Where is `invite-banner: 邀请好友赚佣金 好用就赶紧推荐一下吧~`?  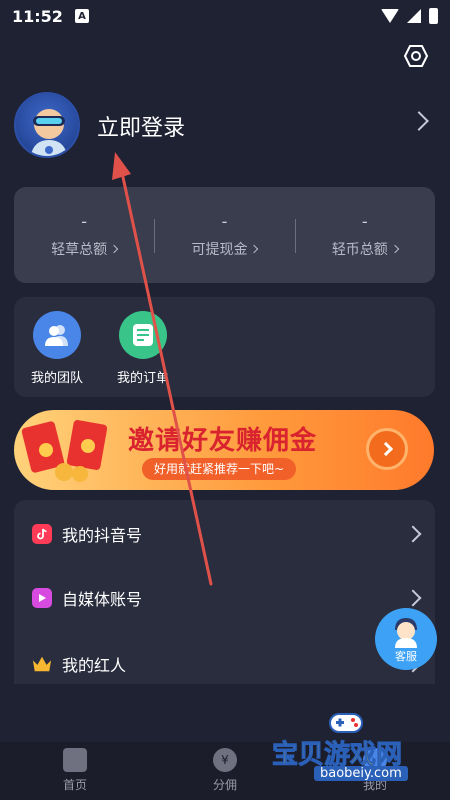 invite-banner: 邀请好友赚佣金 好用就赶紧推荐一下吧~ is located at coordinates (224, 450).